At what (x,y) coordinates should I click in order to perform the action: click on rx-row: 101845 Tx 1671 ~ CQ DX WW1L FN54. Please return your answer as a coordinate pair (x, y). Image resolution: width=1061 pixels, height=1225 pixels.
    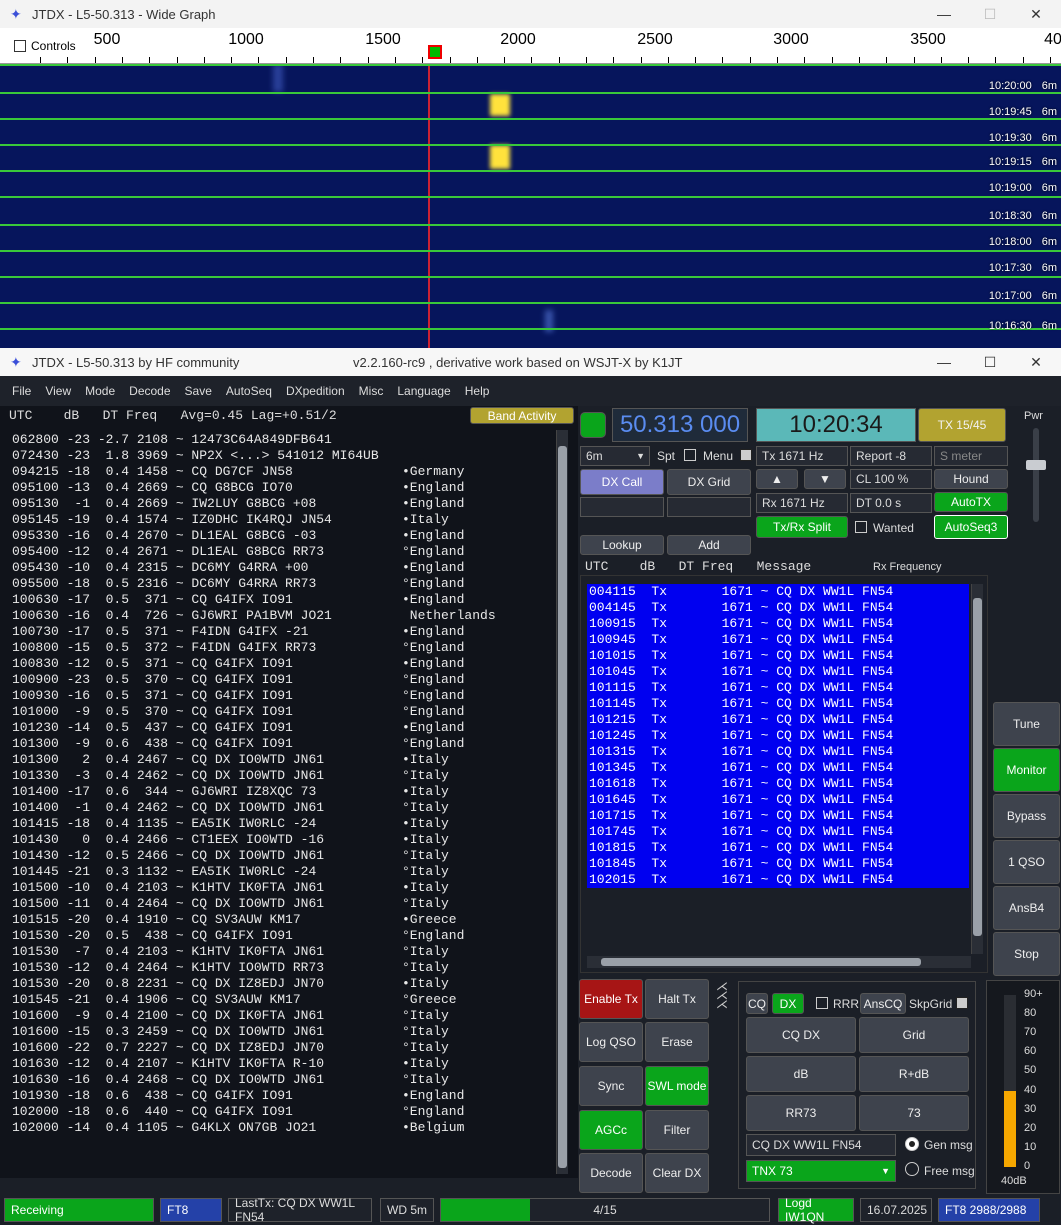
    Looking at the image, I should click on (778, 864).